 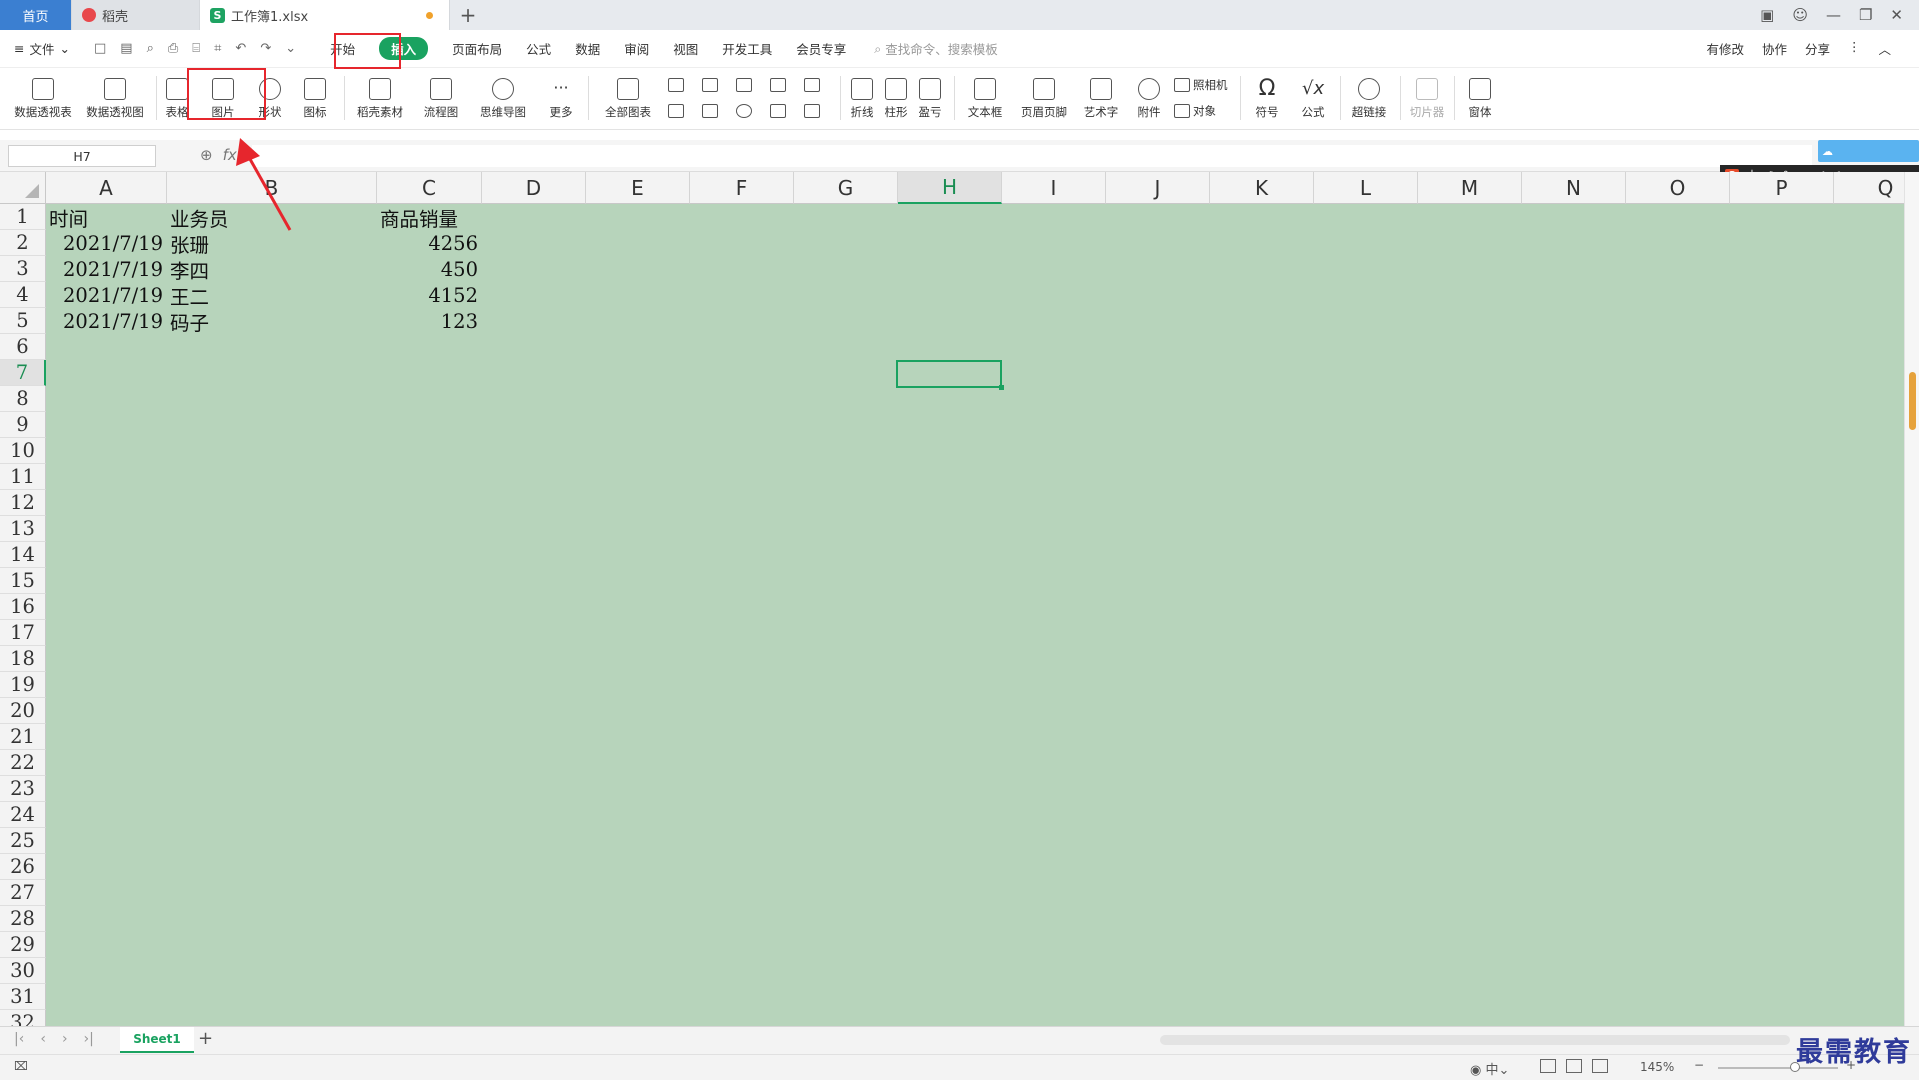 What do you see at coordinates (1817, 48) in the screenshot?
I see `share-button: 分享` at bounding box center [1817, 48].